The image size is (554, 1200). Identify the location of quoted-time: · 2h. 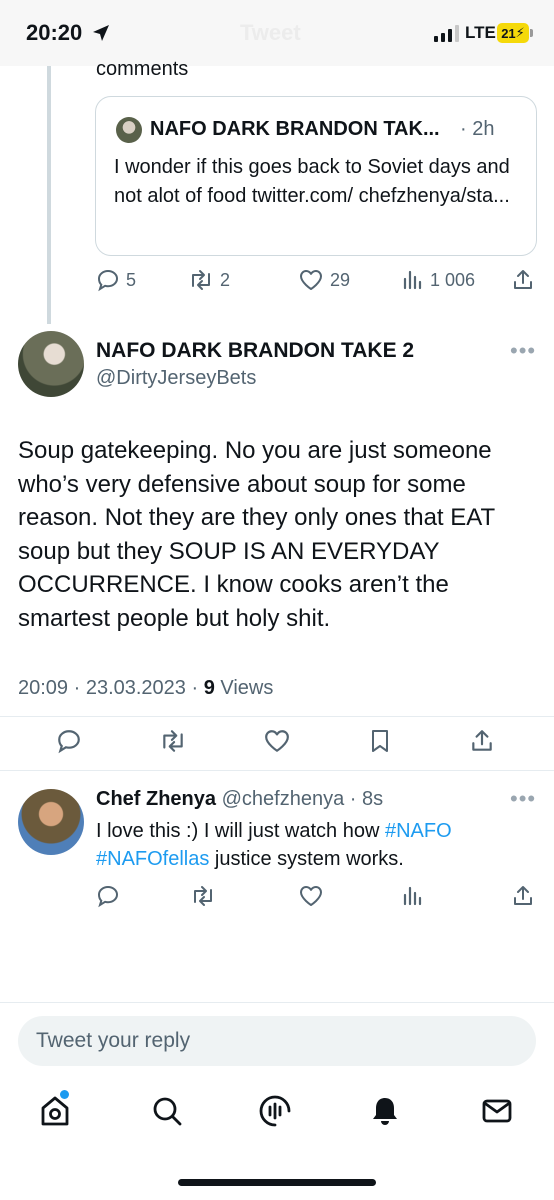
(477, 129).